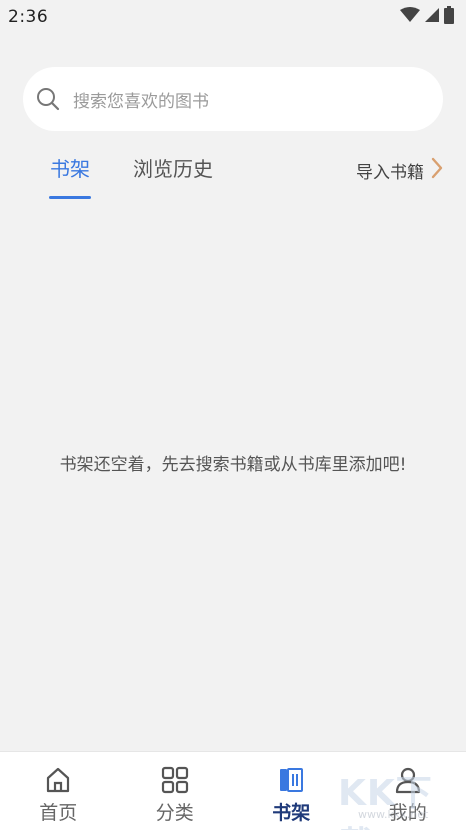  What do you see at coordinates (407, 813) in the screenshot?
I see `nav-label-mine: 我的` at bounding box center [407, 813].